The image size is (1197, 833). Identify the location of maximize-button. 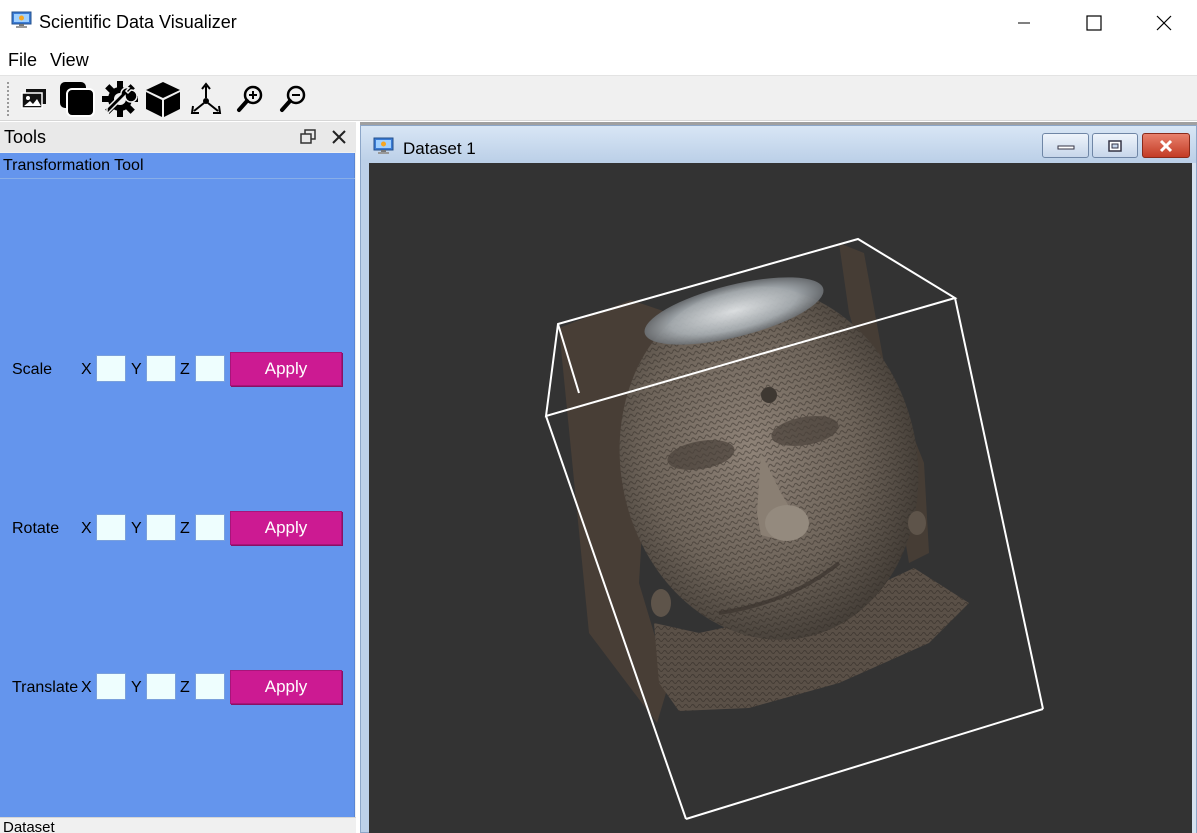
(1094, 22).